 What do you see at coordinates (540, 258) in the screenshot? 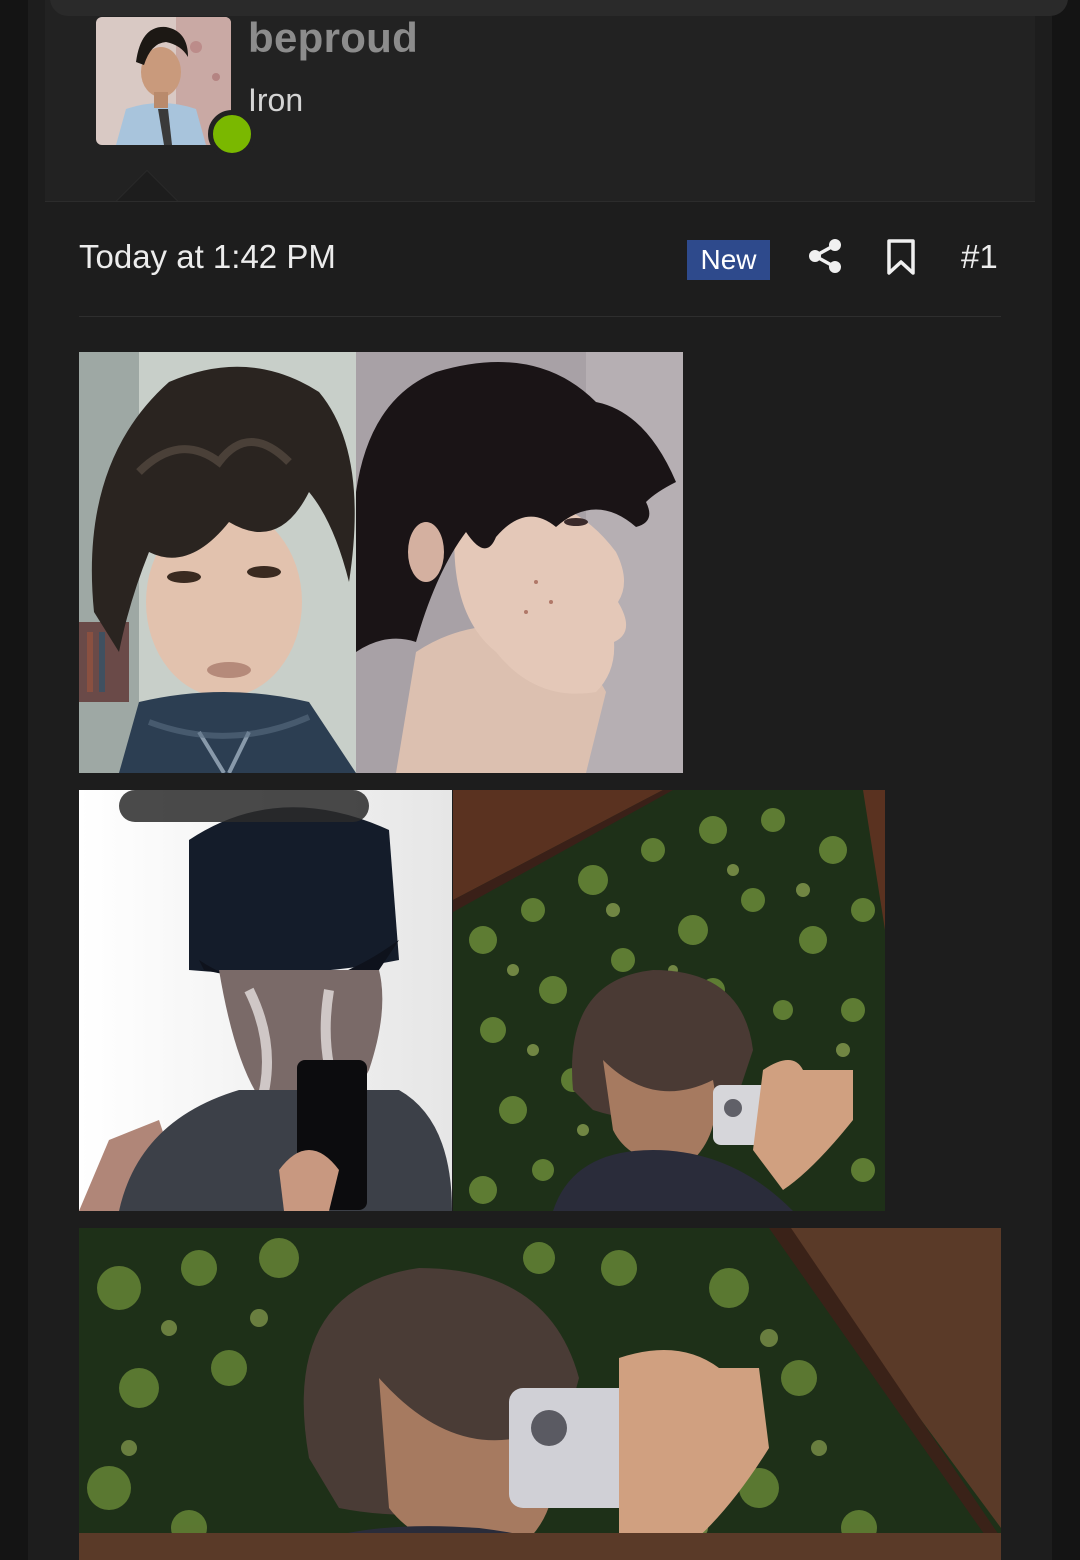
I see `post-meta: Today at 1:42 PM New #1` at bounding box center [540, 258].